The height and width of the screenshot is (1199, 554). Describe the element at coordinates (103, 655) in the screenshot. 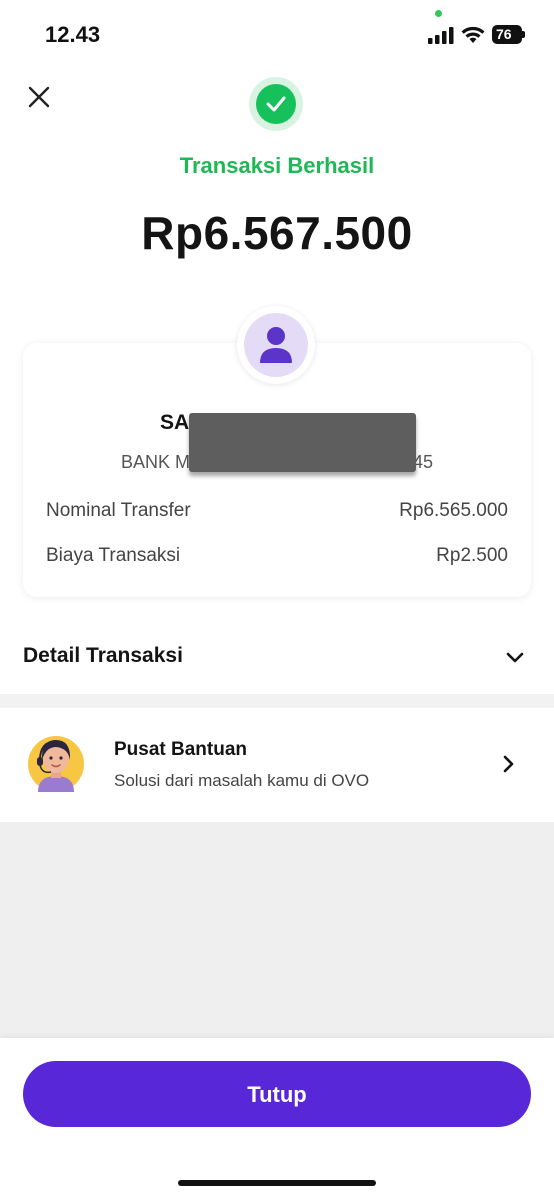

I see `transaction-detail-title: Detail Transaksi` at that location.